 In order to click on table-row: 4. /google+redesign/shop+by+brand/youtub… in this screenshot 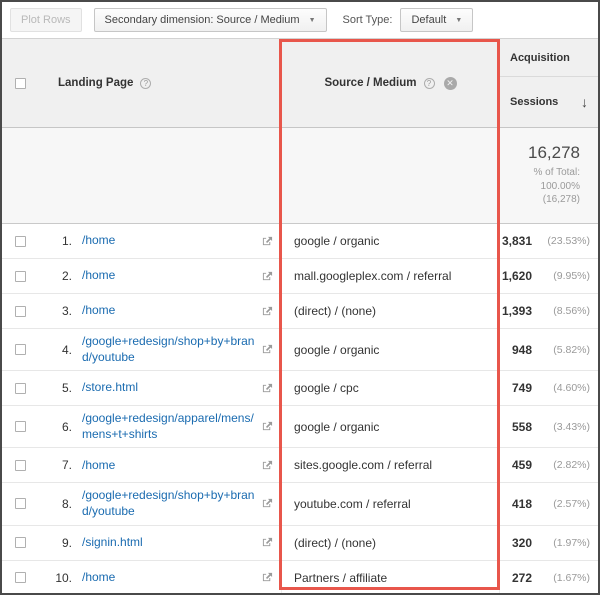, I will do `click(300, 350)`.